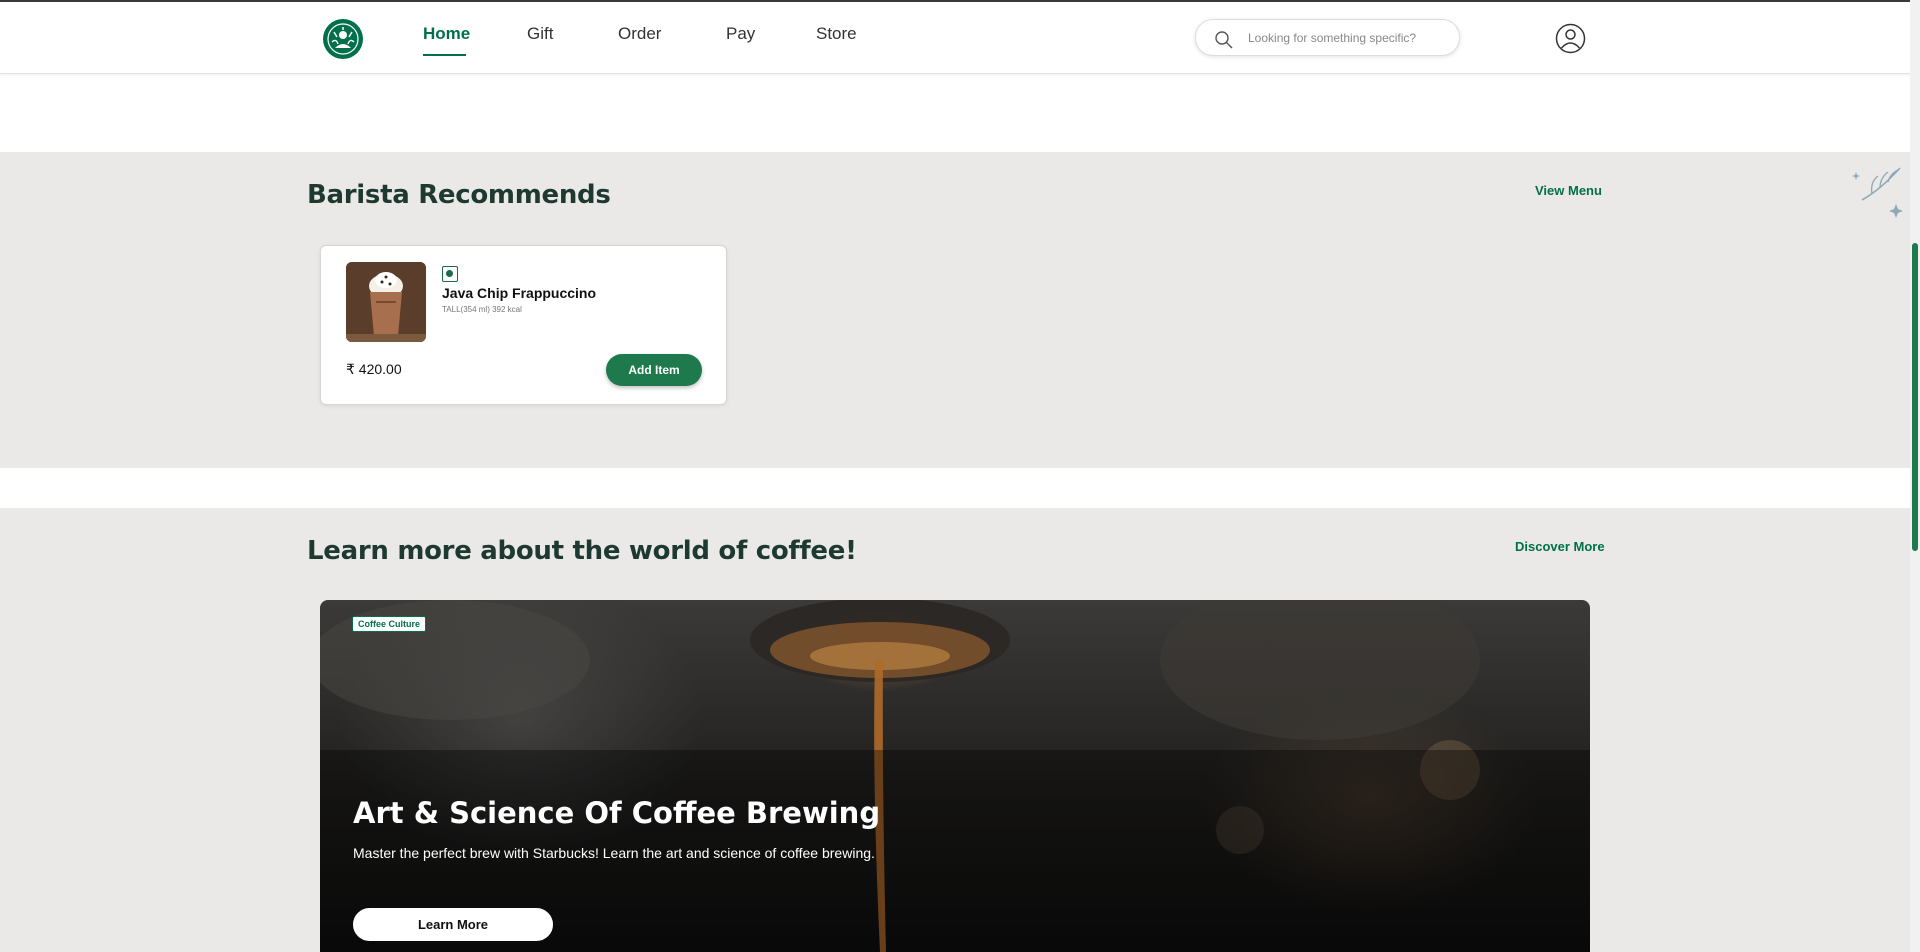  What do you see at coordinates (654, 370) in the screenshot?
I see `add-item-button: Add Item` at bounding box center [654, 370].